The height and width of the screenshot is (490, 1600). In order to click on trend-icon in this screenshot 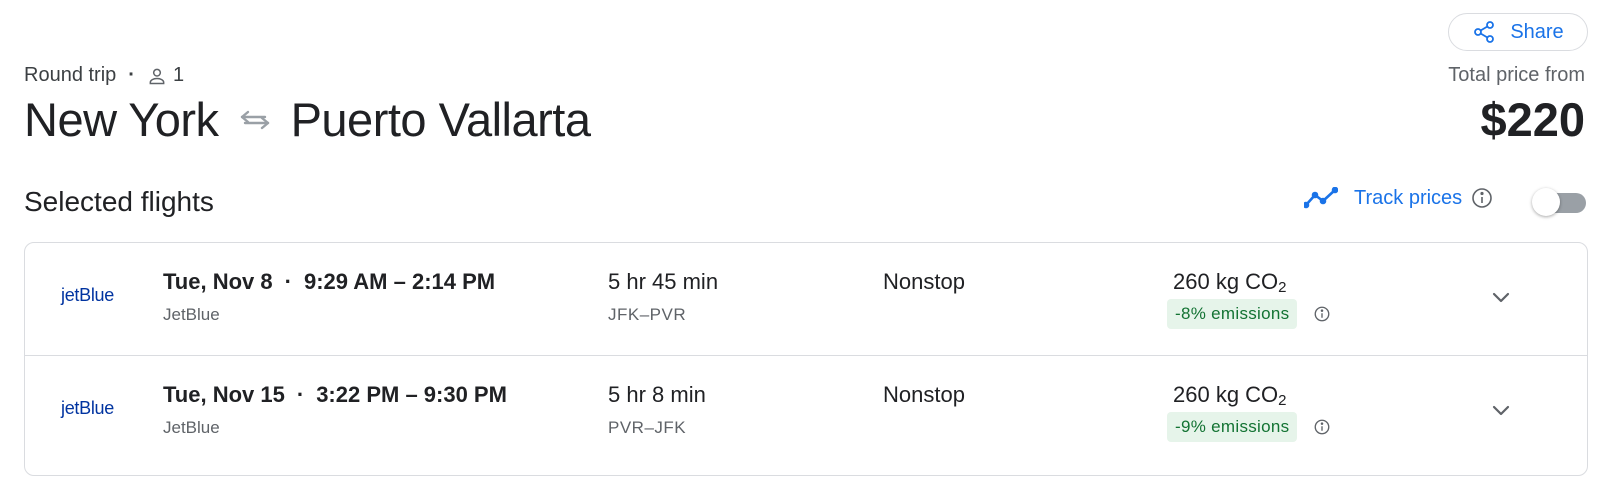, I will do `click(1321, 198)`.